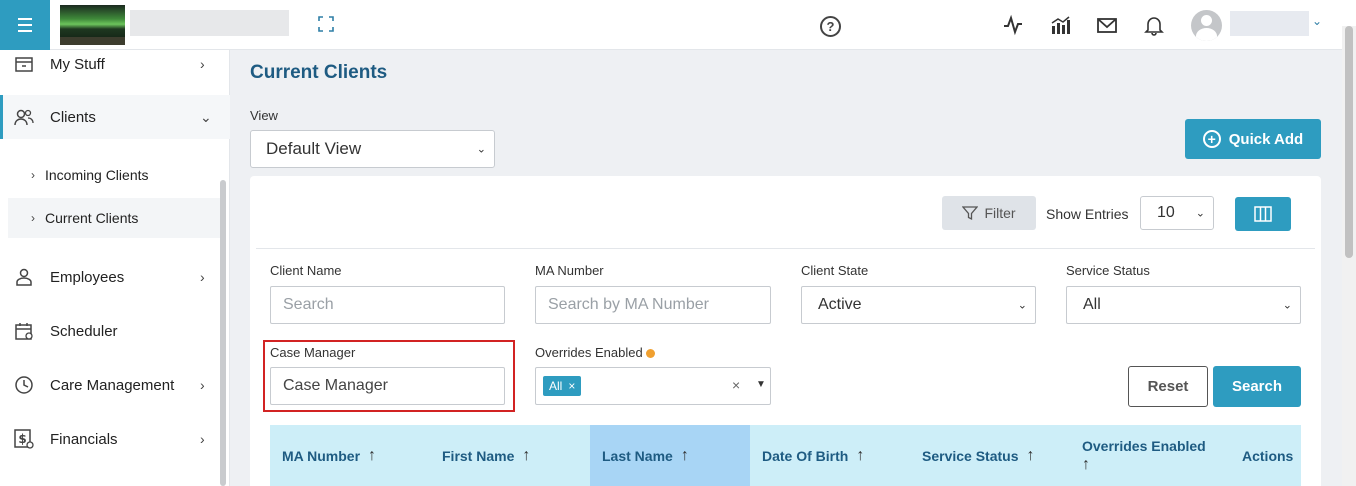 The height and width of the screenshot is (486, 1356). Describe the element at coordinates (326, 24) in the screenshot. I see `fullscreen-icon` at that location.